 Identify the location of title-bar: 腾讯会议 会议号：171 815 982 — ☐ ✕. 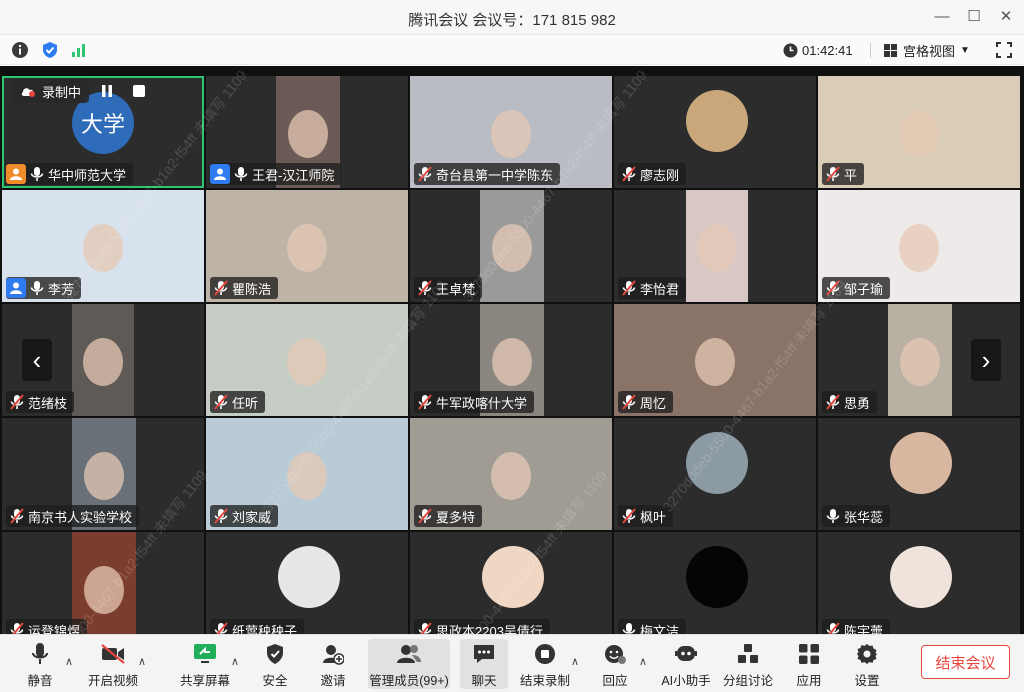
(512, 17).